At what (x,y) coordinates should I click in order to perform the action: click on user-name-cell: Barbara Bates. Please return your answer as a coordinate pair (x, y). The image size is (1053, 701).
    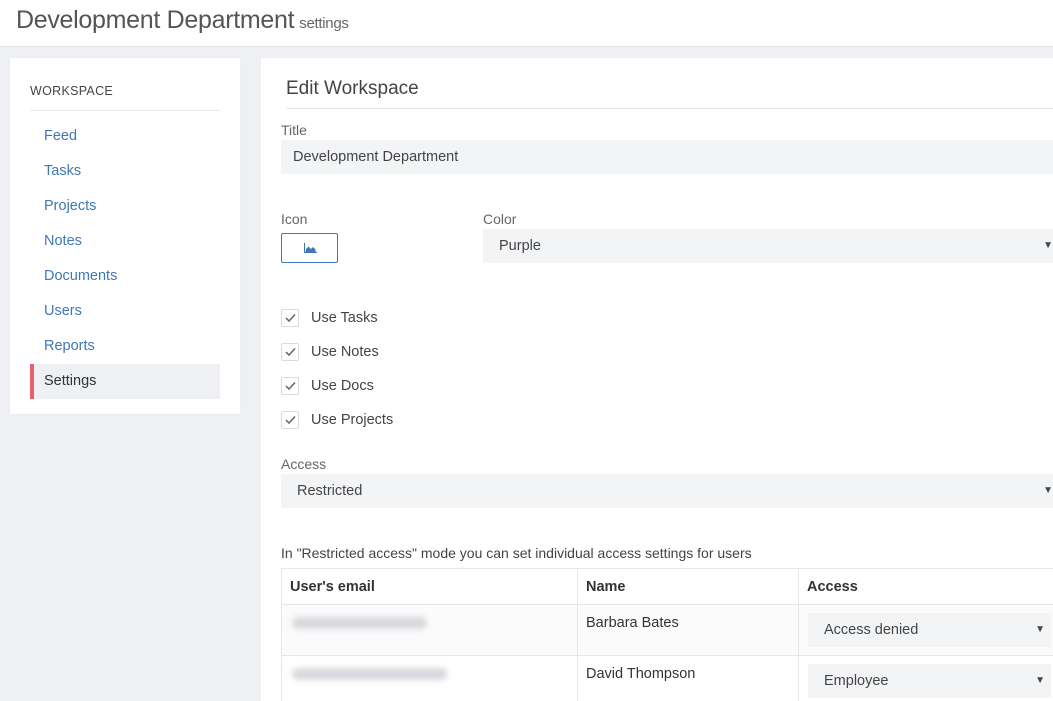
    Looking at the image, I should click on (688, 630).